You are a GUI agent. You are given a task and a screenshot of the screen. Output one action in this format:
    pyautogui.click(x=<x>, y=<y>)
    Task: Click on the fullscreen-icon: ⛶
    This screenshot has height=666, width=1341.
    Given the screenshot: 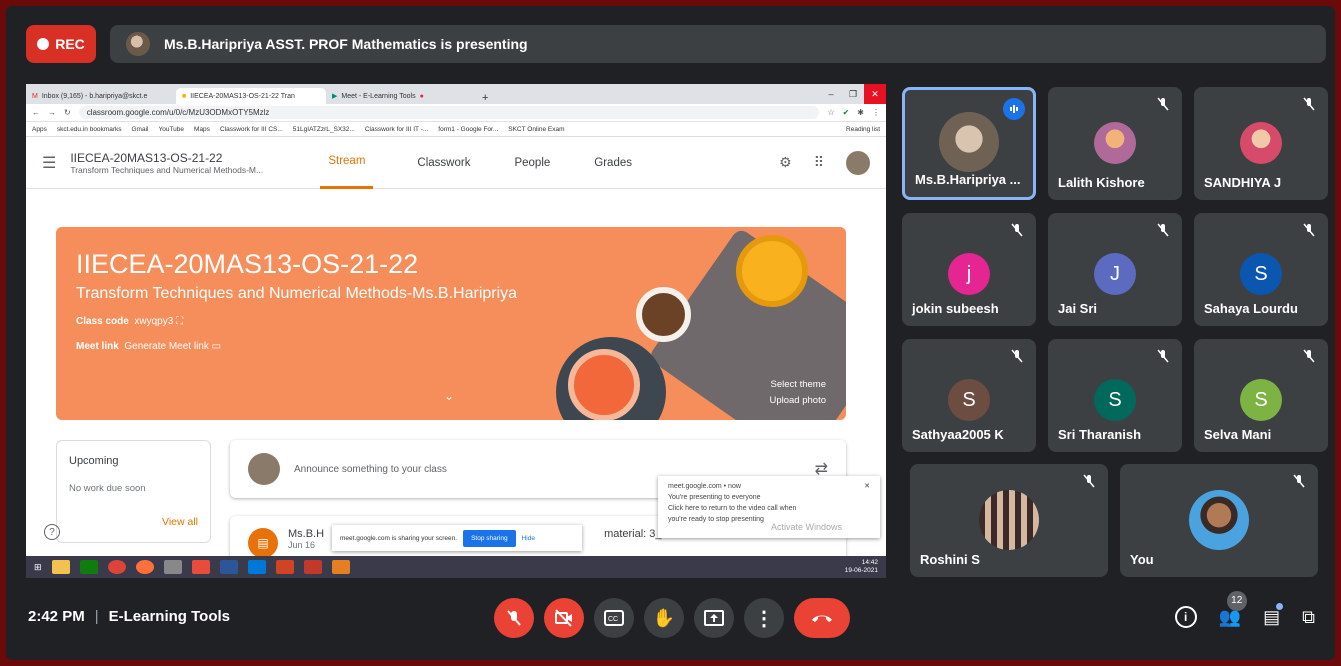 What is the action you would take?
    pyautogui.click(x=179, y=321)
    